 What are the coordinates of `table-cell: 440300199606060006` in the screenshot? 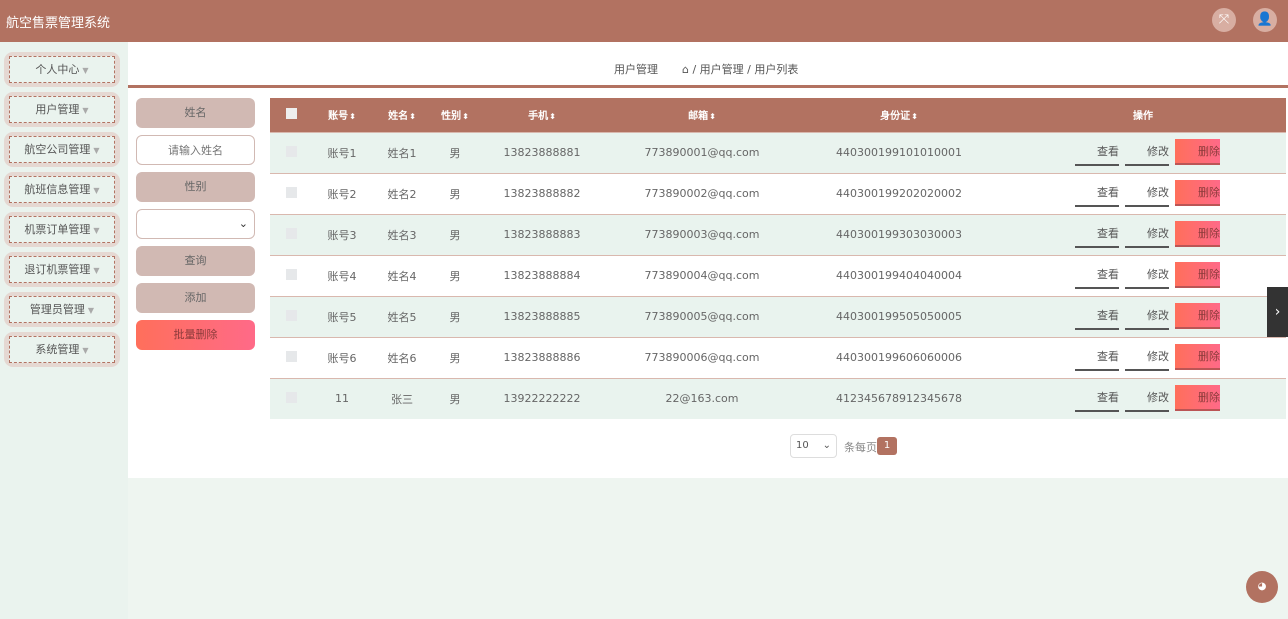 It's located at (899, 357).